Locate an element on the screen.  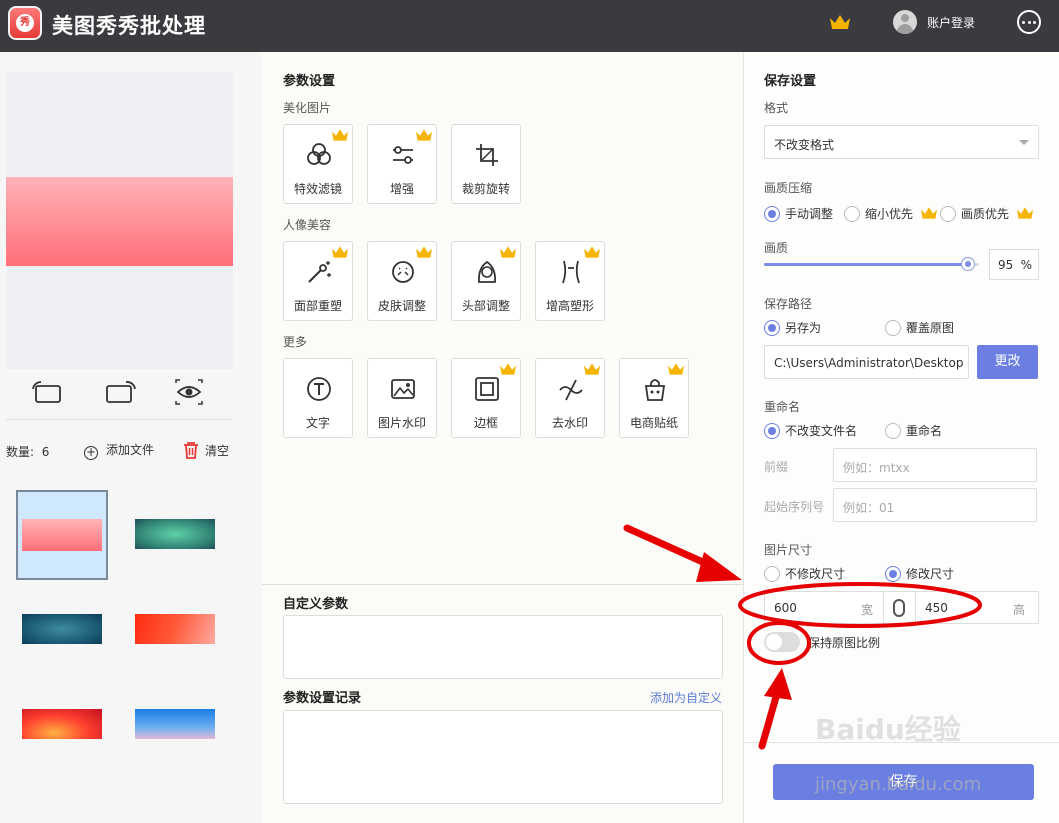
tool-head: 头部调整 is located at coordinates (486, 281).